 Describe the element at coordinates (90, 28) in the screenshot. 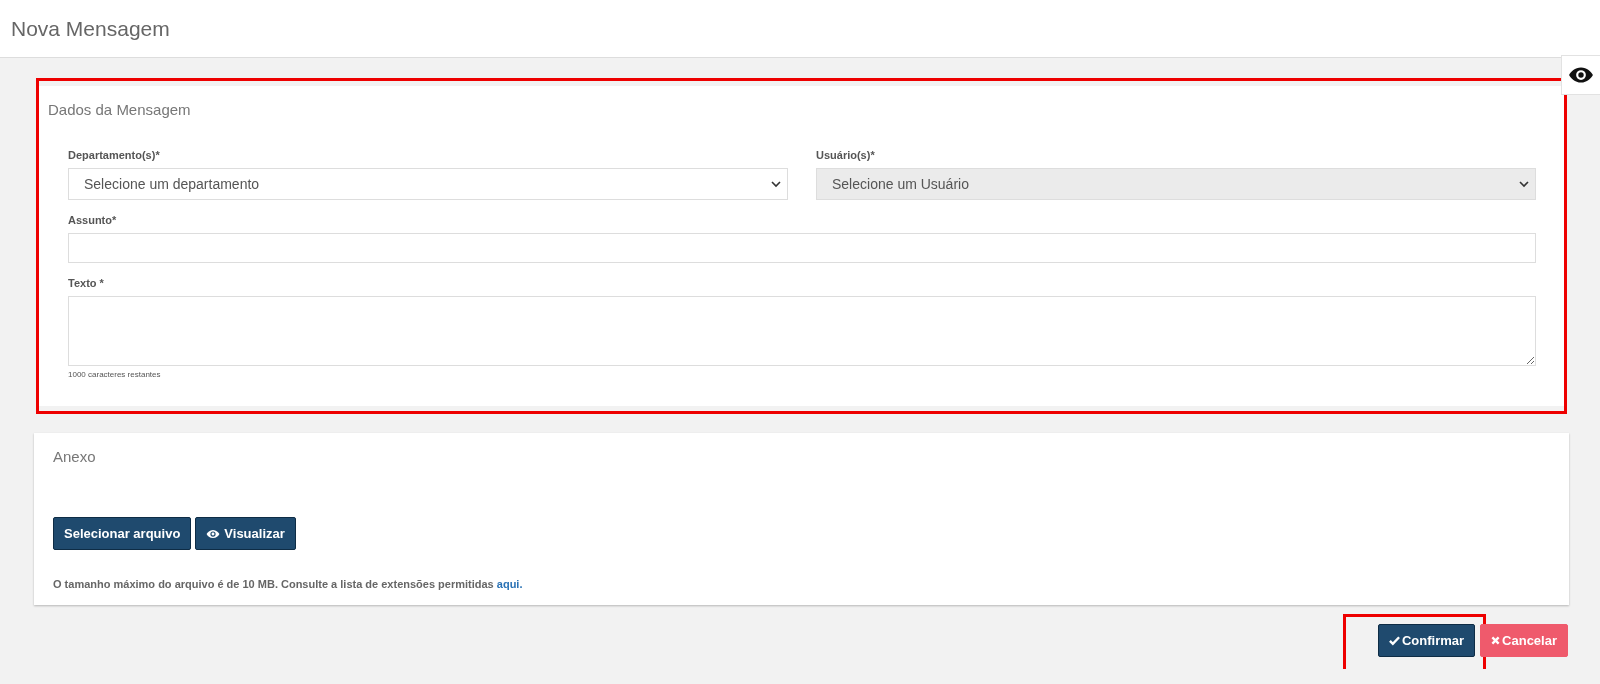

I see `page-title: Nova Mensagem` at that location.